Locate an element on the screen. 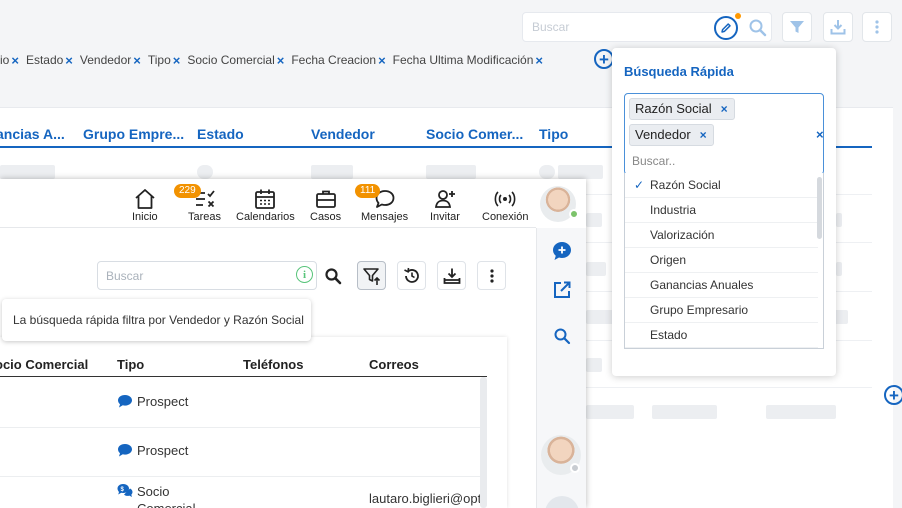 The height and width of the screenshot is (508, 902). export-button is located at coordinates (451, 275).